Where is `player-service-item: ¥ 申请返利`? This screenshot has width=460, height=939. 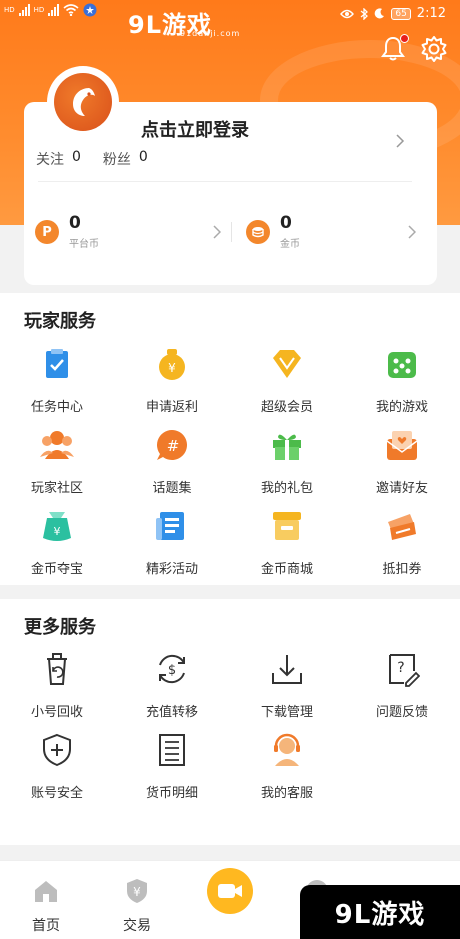 player-service-item: ¥ 申请返利 is located at coordinates (172, 380).